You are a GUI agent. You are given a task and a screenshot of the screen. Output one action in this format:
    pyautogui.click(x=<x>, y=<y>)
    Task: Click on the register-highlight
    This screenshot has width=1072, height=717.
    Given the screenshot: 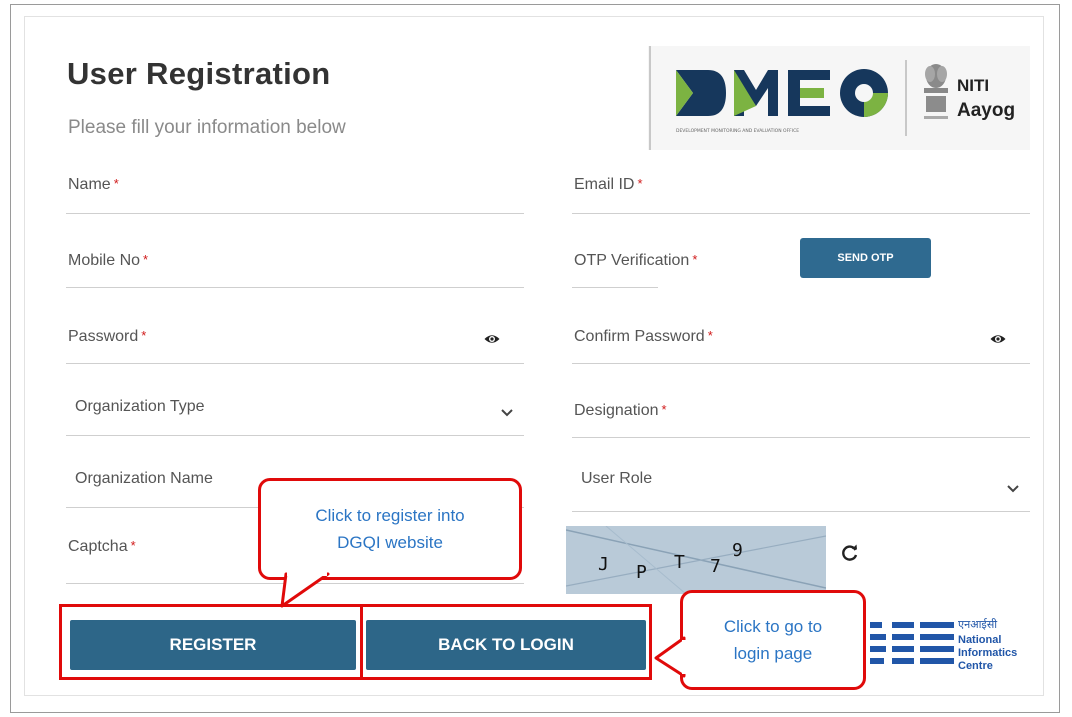 What is the action you would take?
    pyautogui.click(x=211, y=642)
    